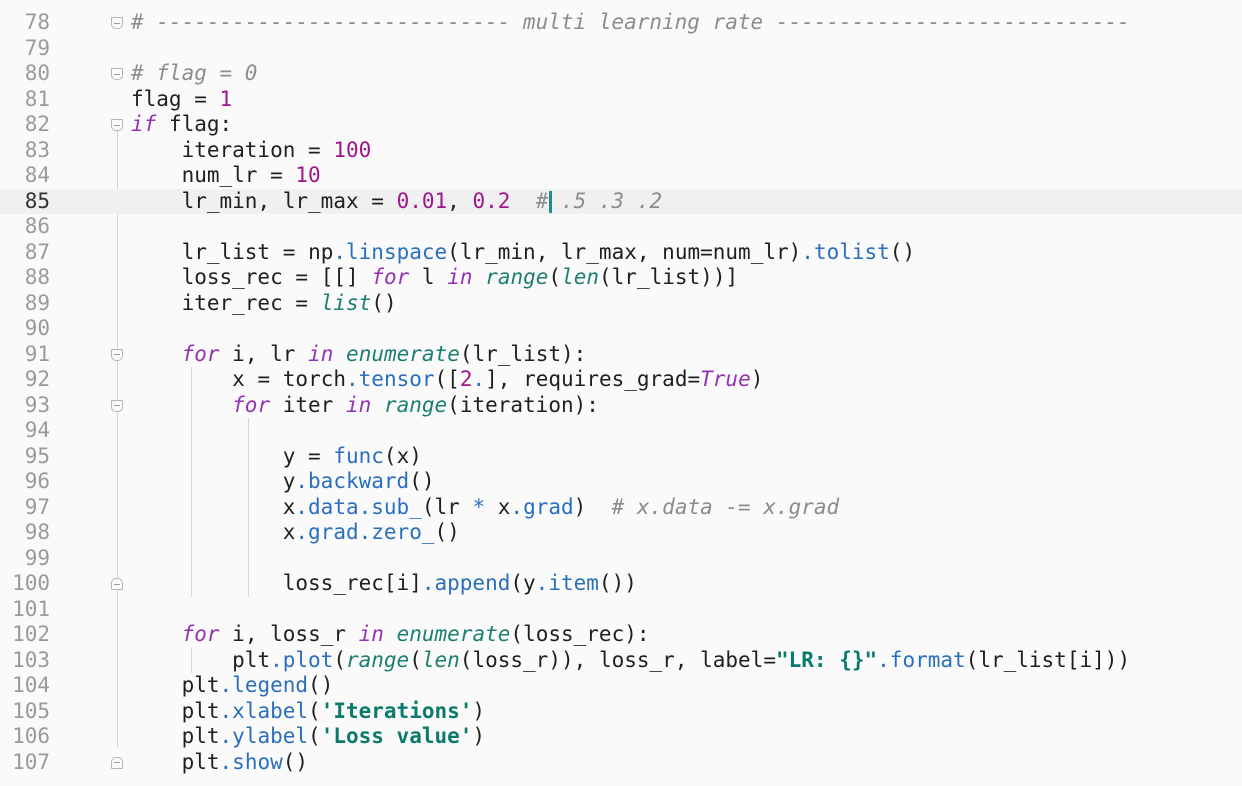 The image size is (1242, 786). What do you see at coordinates (621, 457) in the screenshot?
I see `code-line: 95 y = func(x)` at bounding box center [621, 457].